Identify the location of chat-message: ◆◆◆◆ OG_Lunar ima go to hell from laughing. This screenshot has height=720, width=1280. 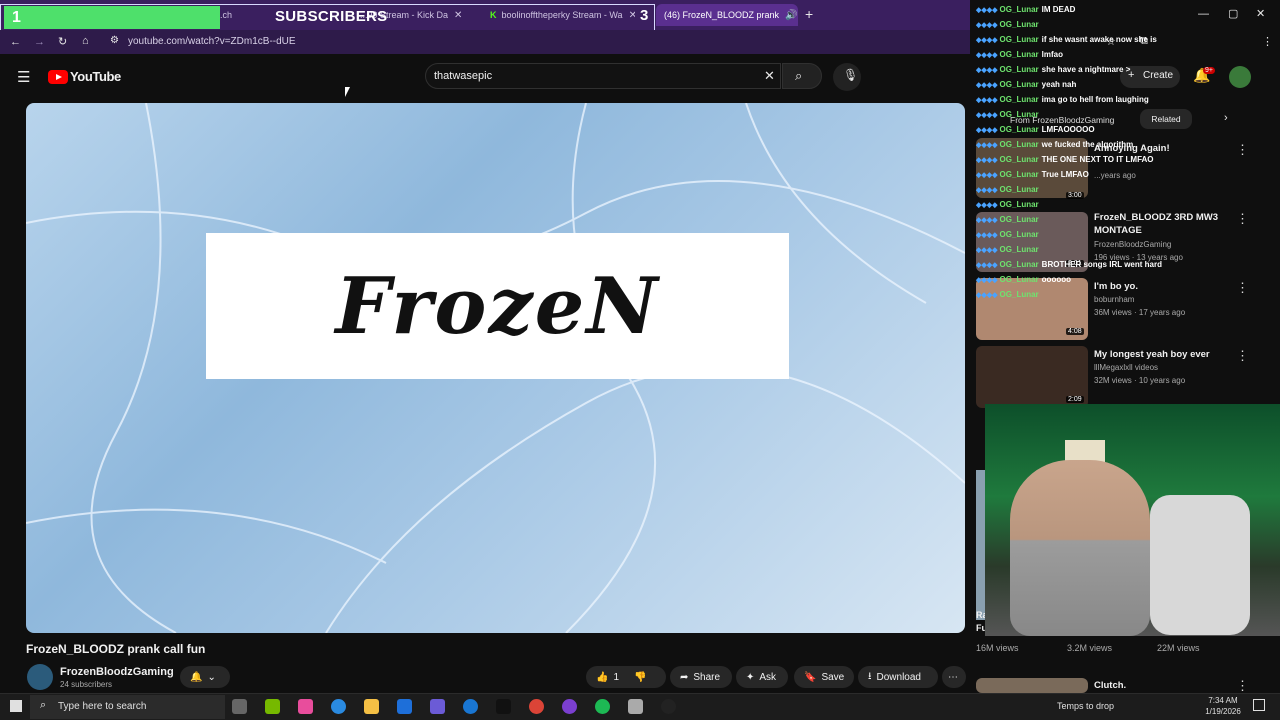
(1062, 99).